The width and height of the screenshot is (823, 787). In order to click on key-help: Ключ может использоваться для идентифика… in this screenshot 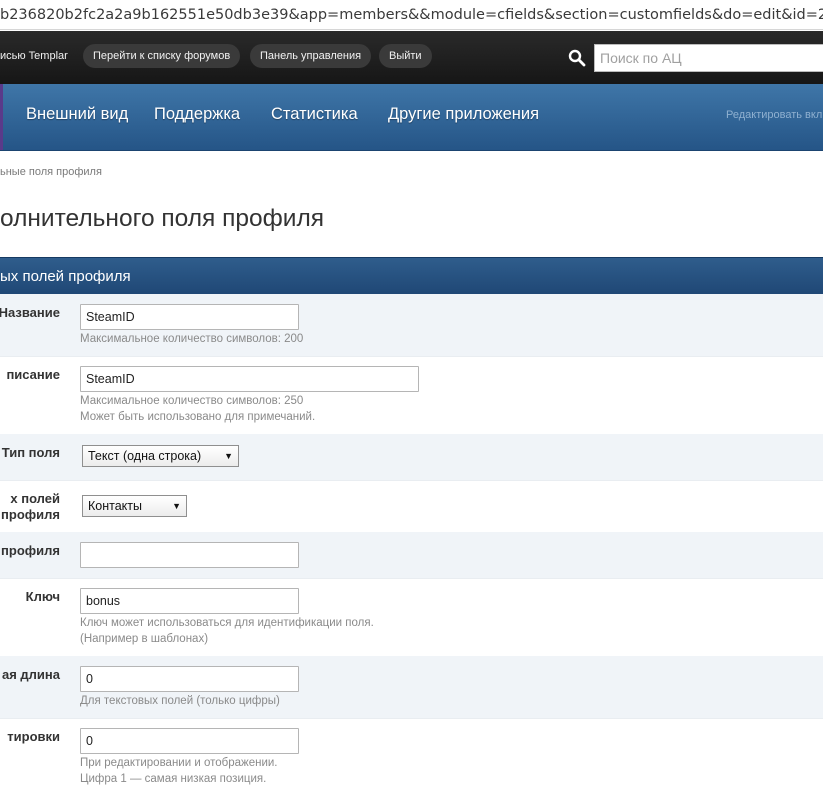, I will do `click(227, 623)`.